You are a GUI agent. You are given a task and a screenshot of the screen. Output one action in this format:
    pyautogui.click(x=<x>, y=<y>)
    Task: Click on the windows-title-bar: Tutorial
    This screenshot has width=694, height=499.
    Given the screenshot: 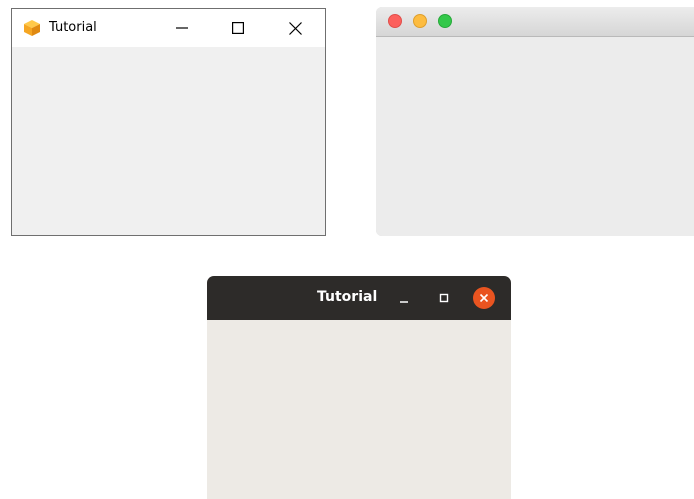 What is the action you would take?
    pyautogui.click(x=168, y=28)
    